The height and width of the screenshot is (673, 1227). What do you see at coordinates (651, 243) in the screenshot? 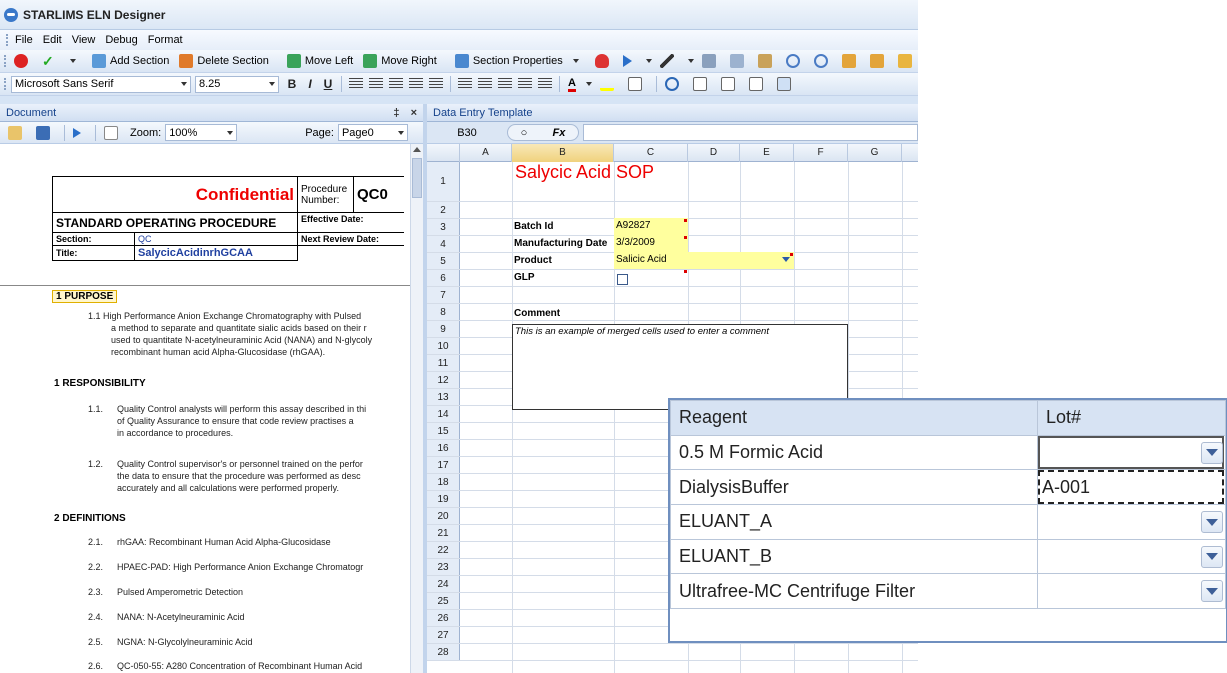
I see `manufacturing-date-input: 3/3/2009` at bounding box center [651, 243].